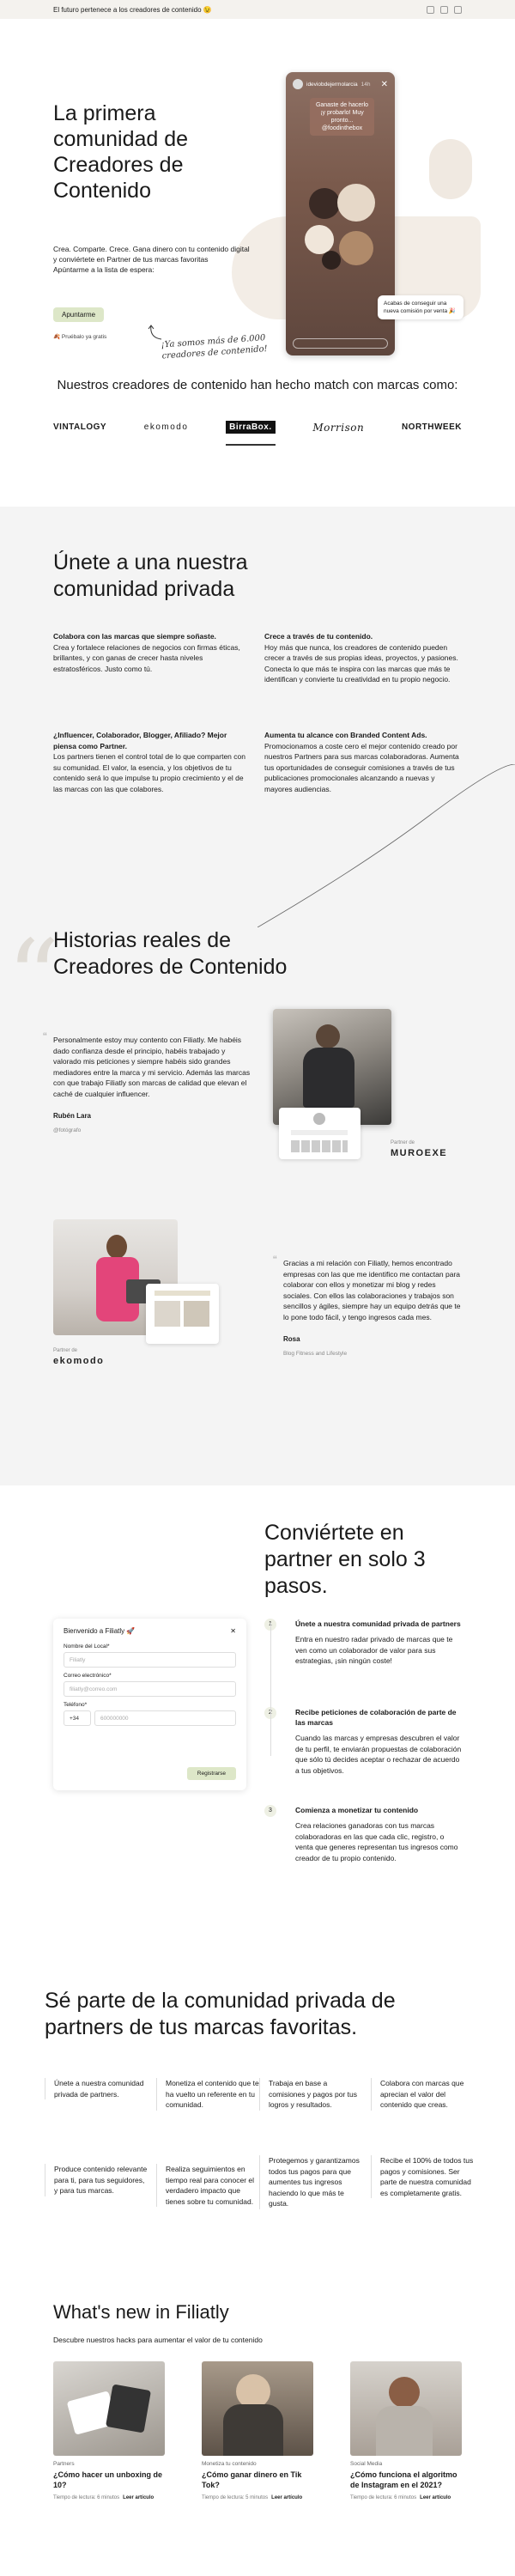  What do you see at coordinates (419, 1153) in the screenshot?
I see `partner-brand-name: MUROEXE` at bounding box center [419, 1153].